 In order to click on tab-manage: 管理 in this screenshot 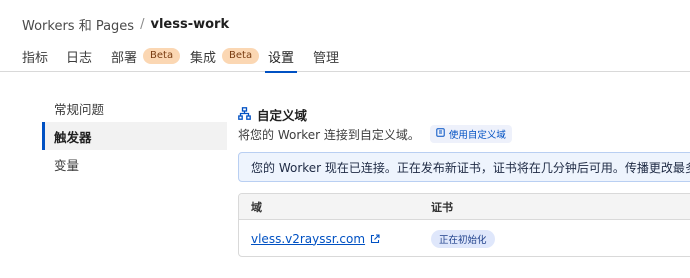, I will do `click(326, 56)`.